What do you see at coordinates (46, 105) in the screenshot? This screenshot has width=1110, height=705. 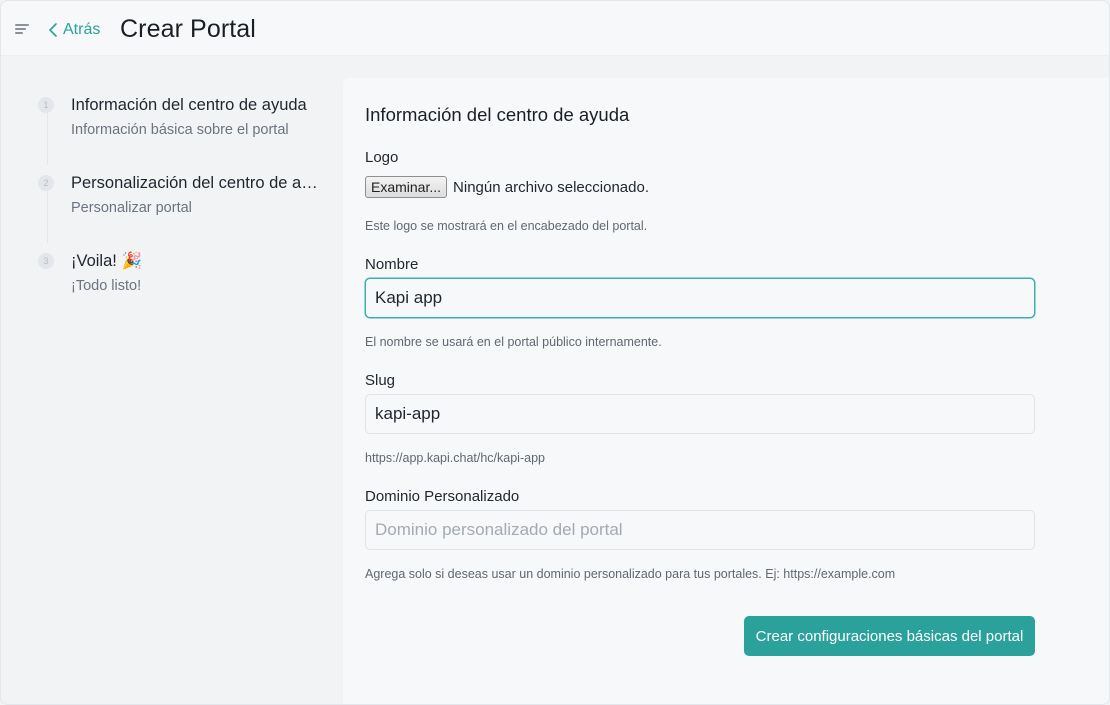 I see `step-number: 1` at bounding box center [46, 105].